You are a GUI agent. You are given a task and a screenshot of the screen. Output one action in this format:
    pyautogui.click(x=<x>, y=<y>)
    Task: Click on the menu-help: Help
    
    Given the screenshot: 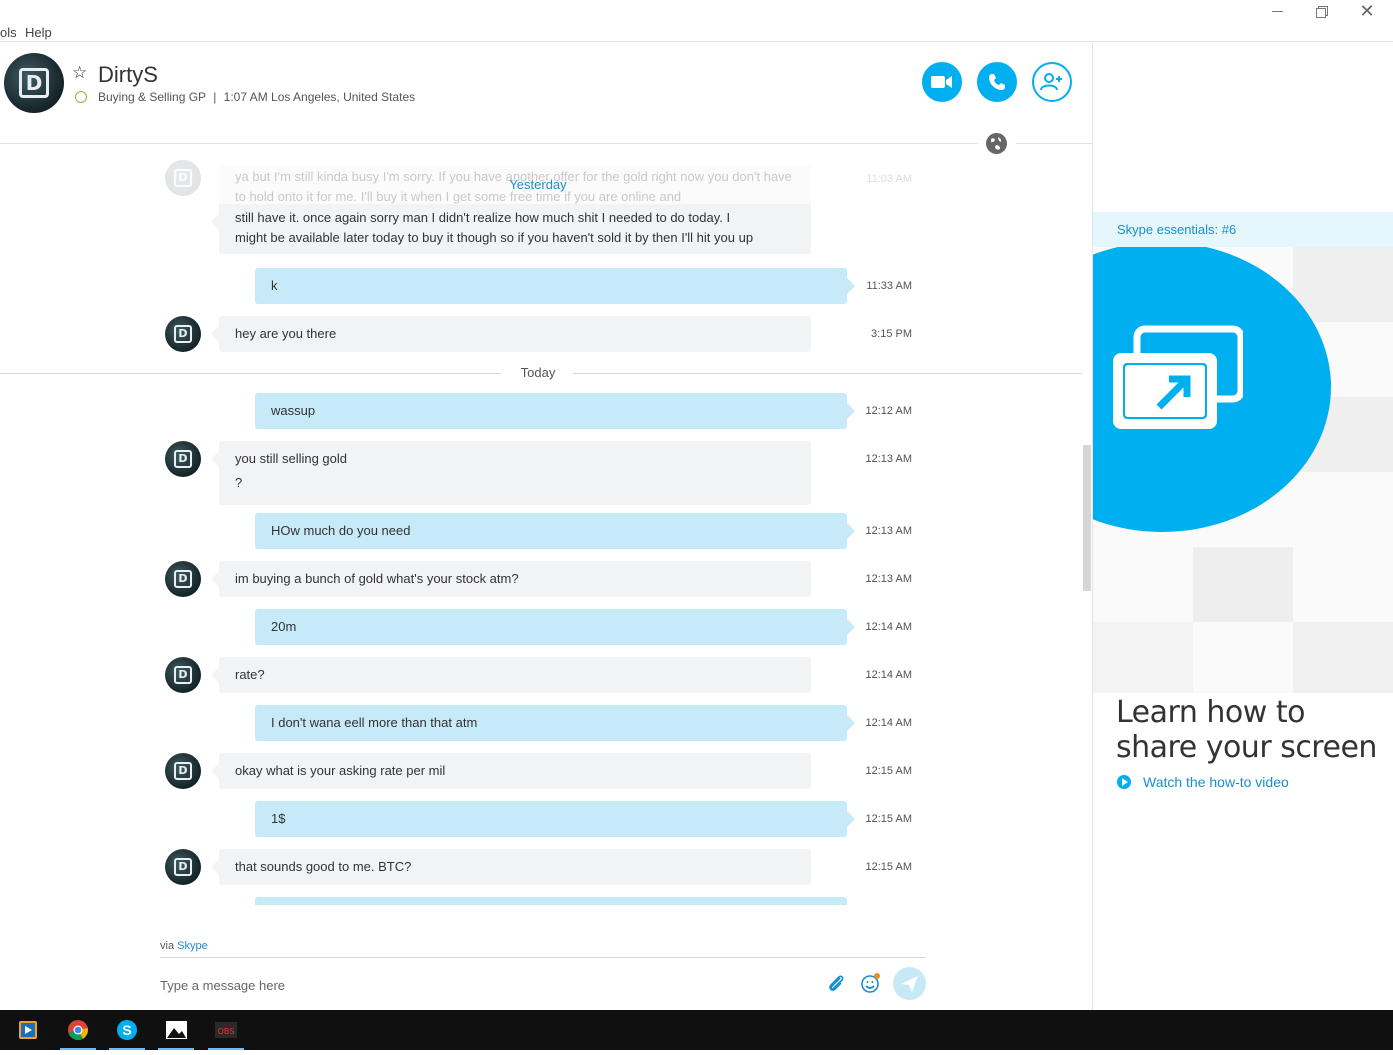 What is the action you would take?
    pyautogui.click(x=38, y=32)
    